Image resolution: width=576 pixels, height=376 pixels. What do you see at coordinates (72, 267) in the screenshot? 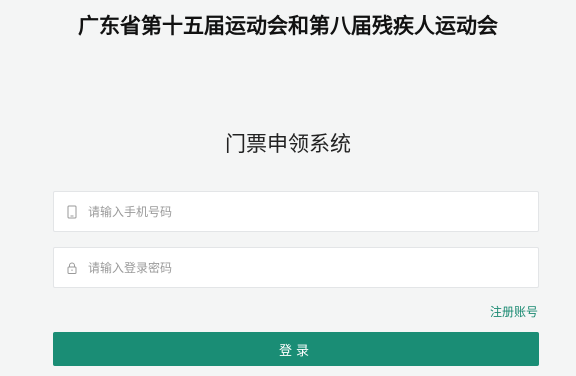
I see `lock-icon` at bounding box center [72, 267].